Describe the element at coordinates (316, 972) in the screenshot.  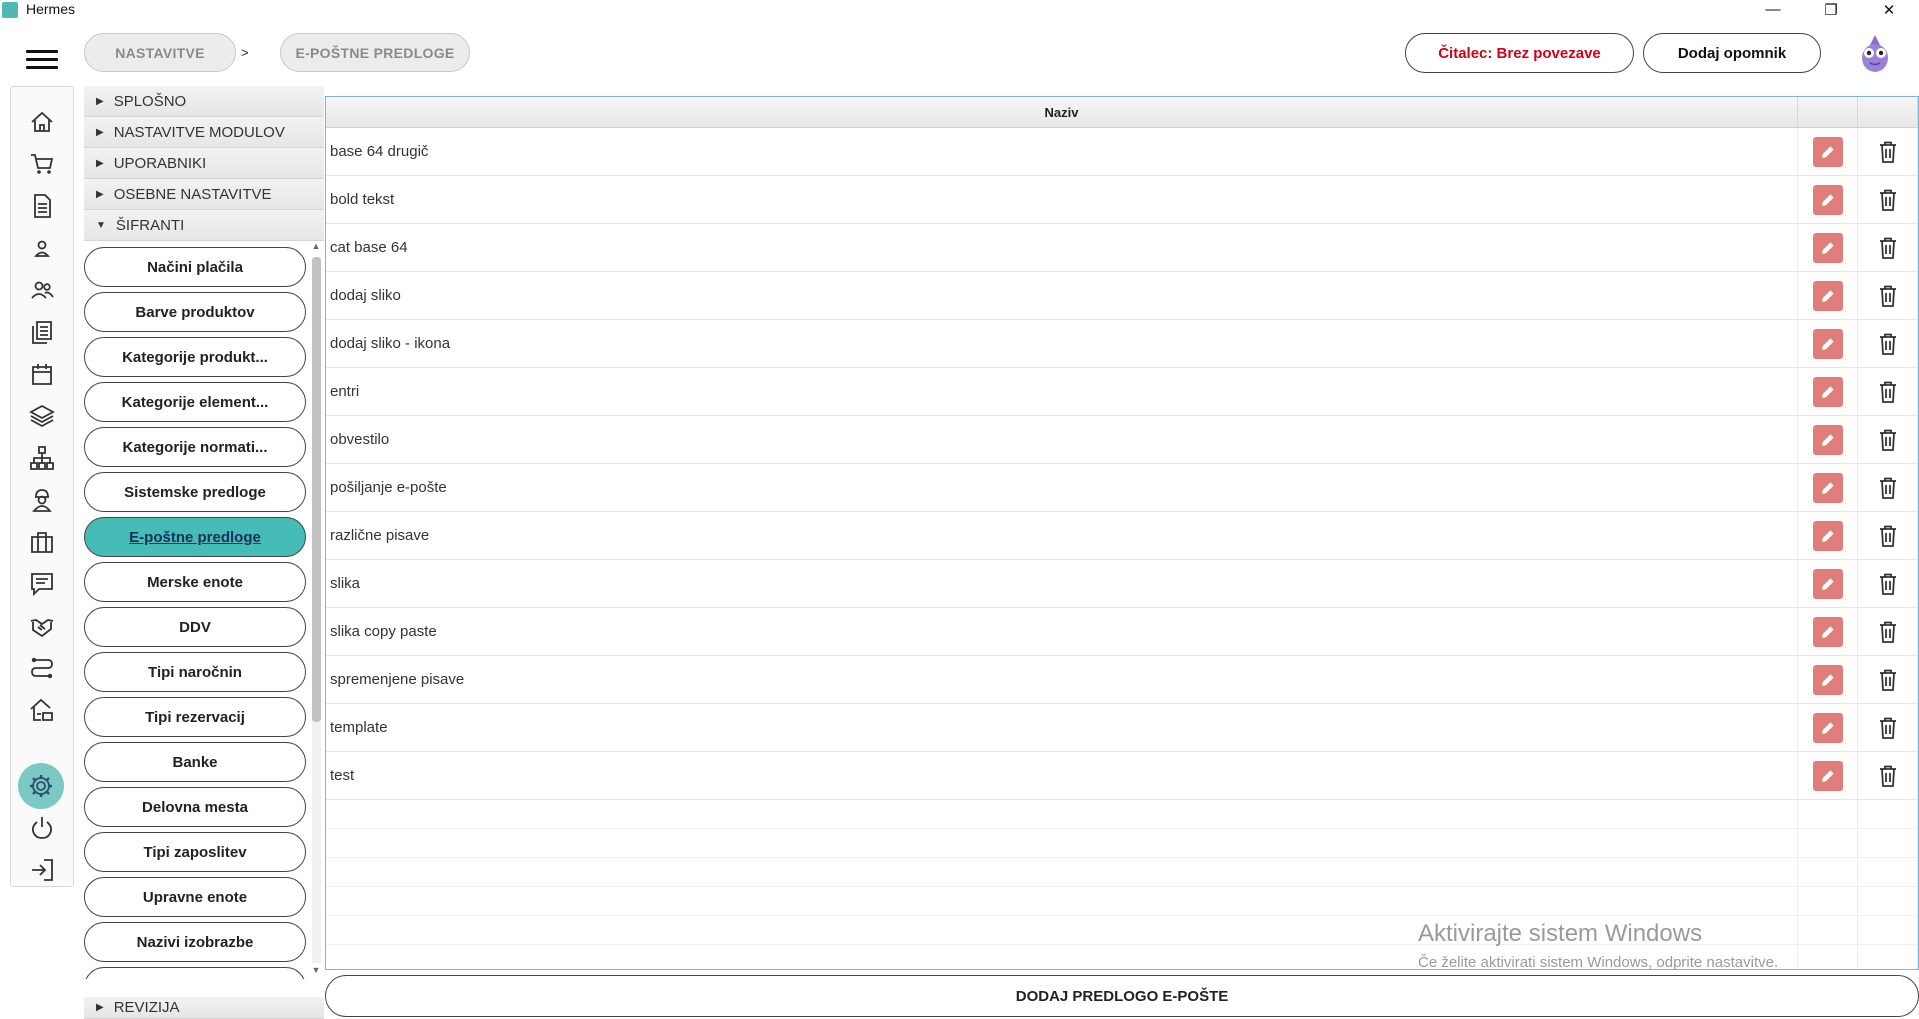
I see `scroll-down-icon: ▼` at that location.